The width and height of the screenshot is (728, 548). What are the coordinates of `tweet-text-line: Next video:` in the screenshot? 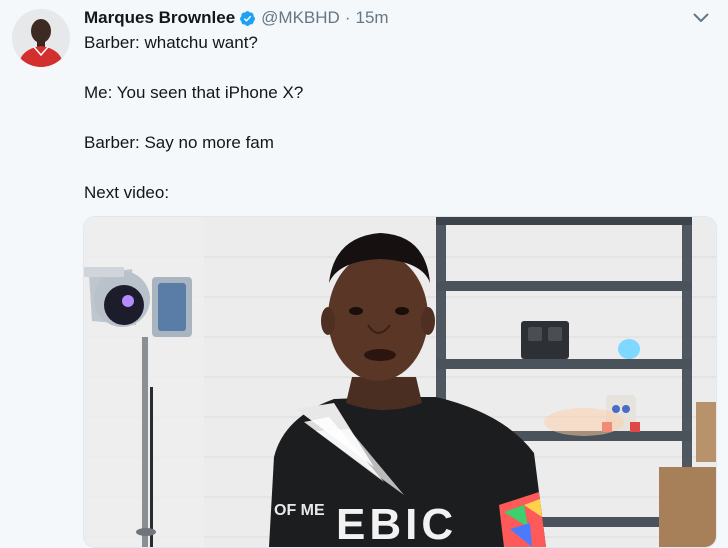 It's located at (127, 192).